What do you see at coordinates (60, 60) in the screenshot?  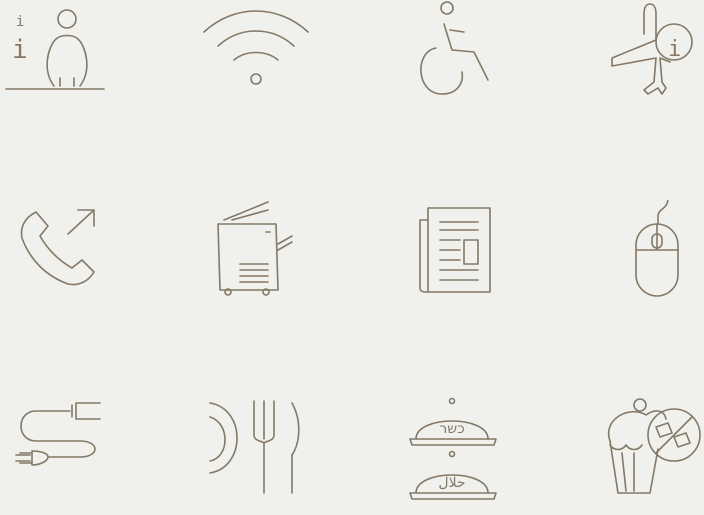 I see `information-desk-icon: i i` at bounding box center [60, 60].